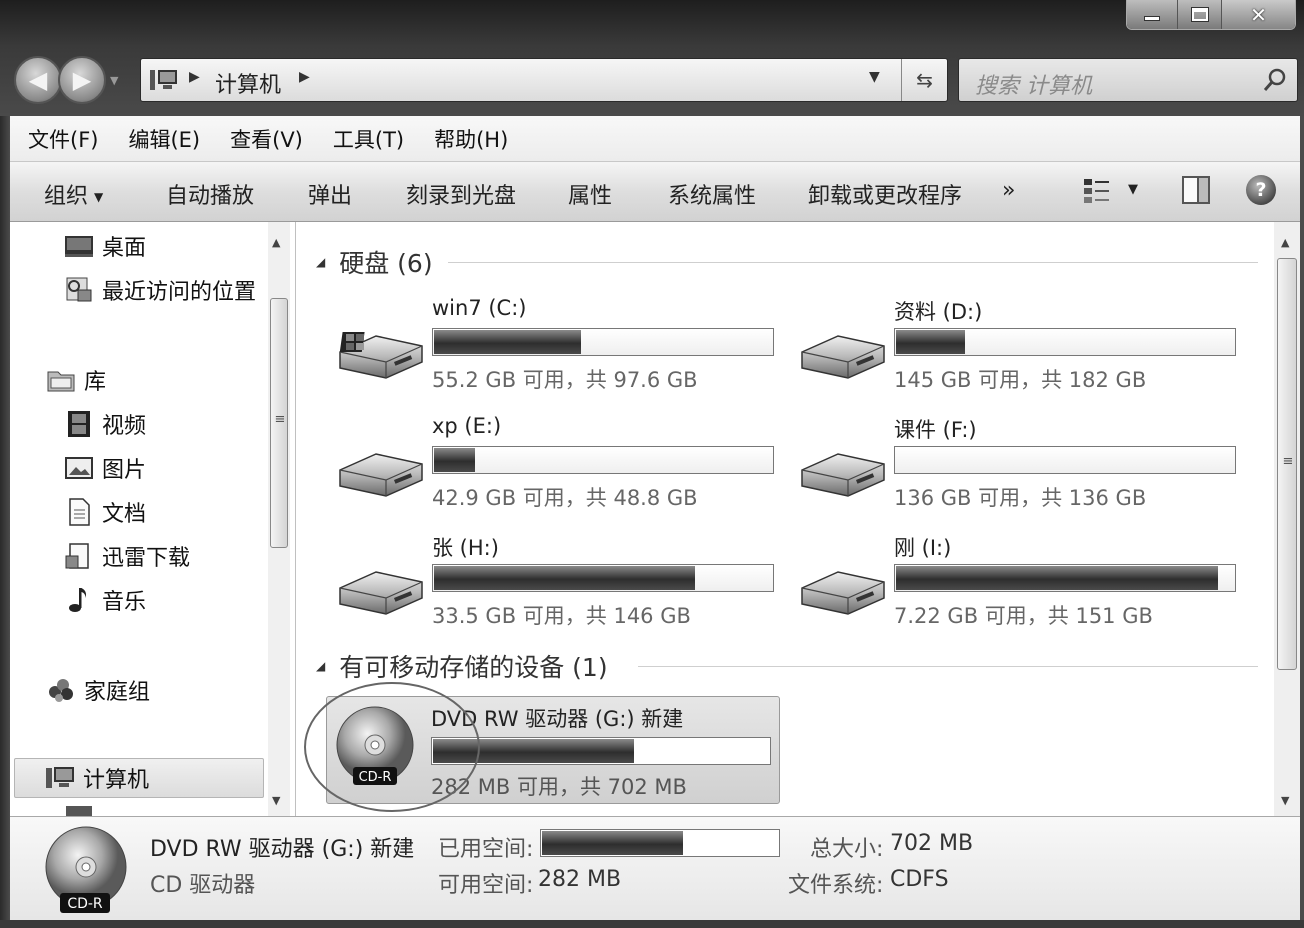 Image resolution: width=1304 pixels, height=928 pixels. What do you see at coordinates (613, 843) in the screenshot?
I see `details-usage-fill` at bounding box center [613, 843].